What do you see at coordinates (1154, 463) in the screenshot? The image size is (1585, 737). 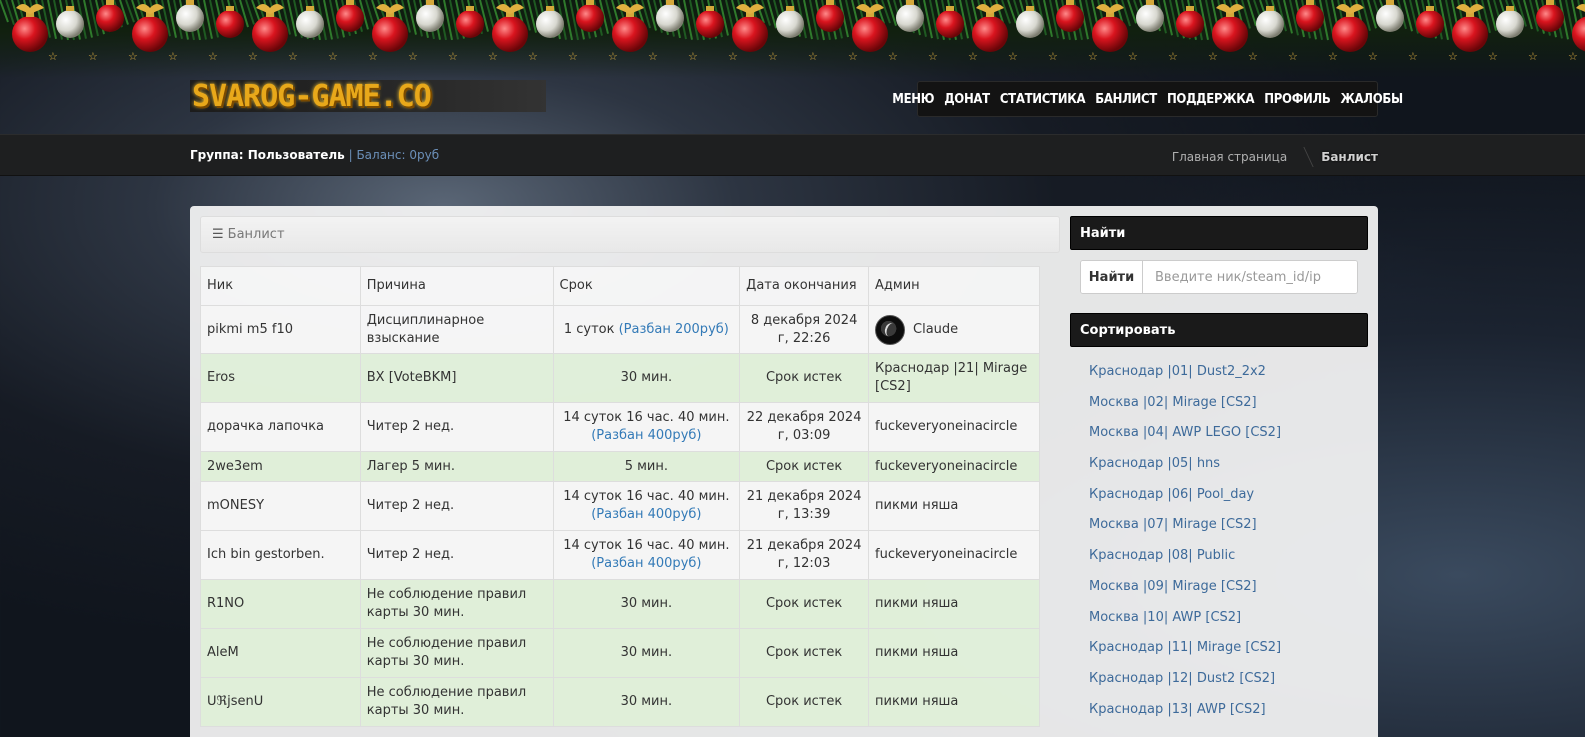 I see `server-filter-link: Краснодар |05| hns` at bounding box center [1154, 463].